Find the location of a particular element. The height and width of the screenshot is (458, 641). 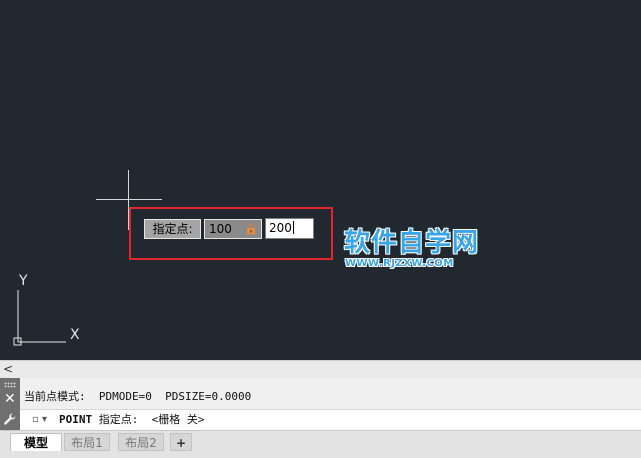

close-icon: ✕ is located at coordinates (10, 399).